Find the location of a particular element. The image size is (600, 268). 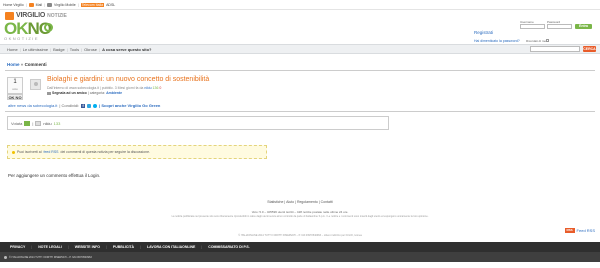

voter-badge-icon is located at coordinates (27, 123).